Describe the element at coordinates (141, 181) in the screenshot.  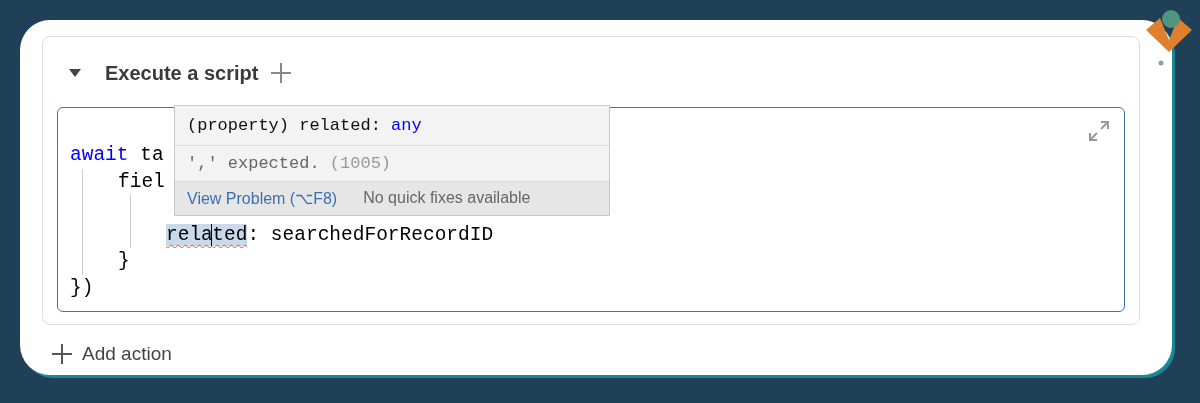
I see `code-token: fiel` at that location.